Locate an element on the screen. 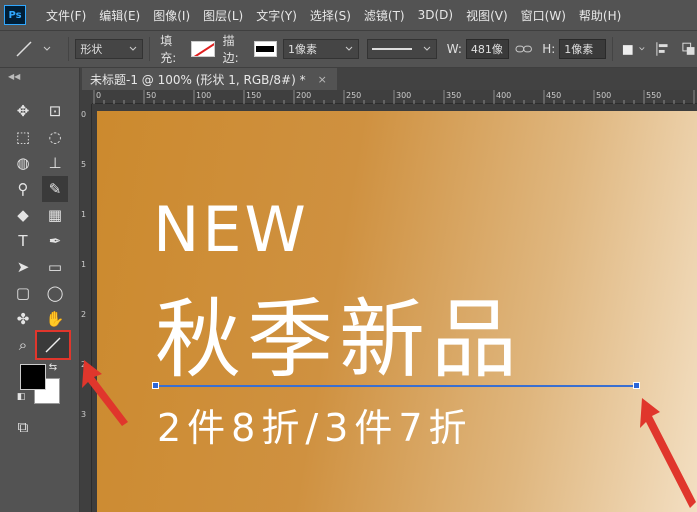 This screenshot has width=697, height=512. eyedropper-tool-icon: ⚲ is located at coordinates (23, 189).